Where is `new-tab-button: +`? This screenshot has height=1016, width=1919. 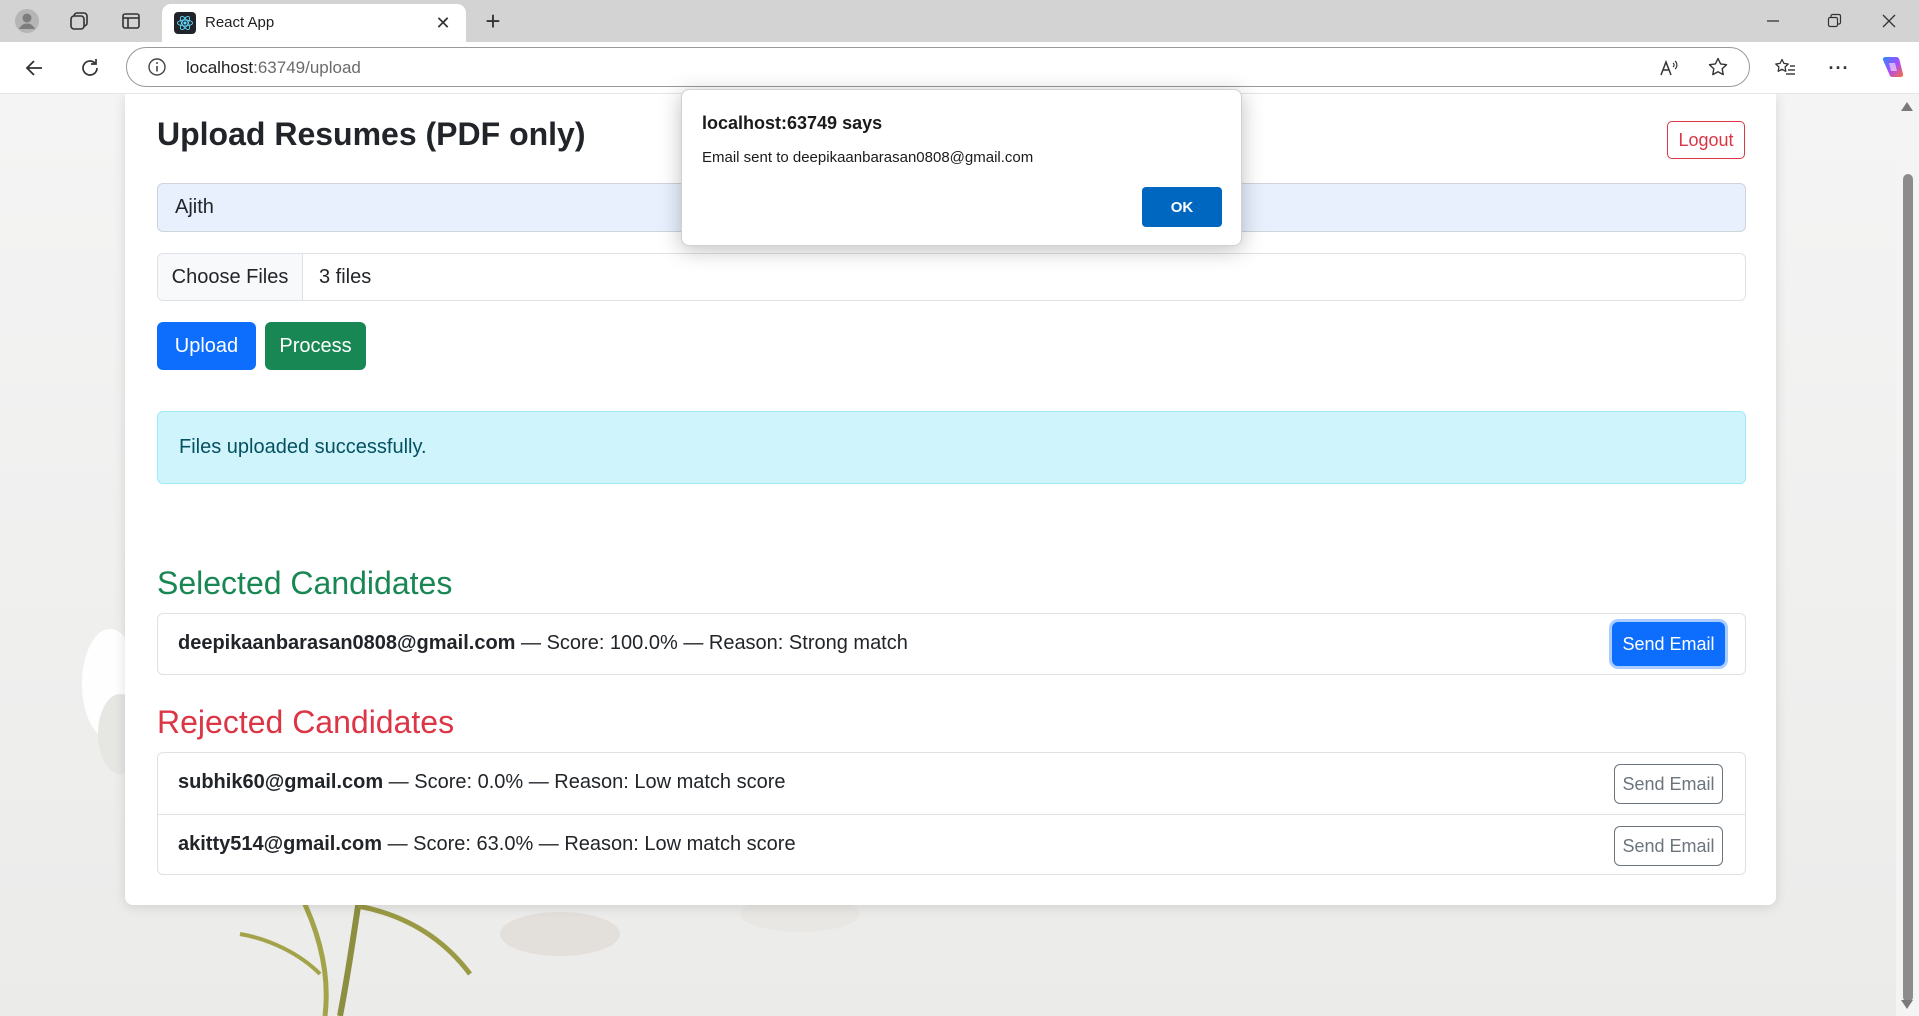
new-tab-button: + is located at coordinates (493, 21).